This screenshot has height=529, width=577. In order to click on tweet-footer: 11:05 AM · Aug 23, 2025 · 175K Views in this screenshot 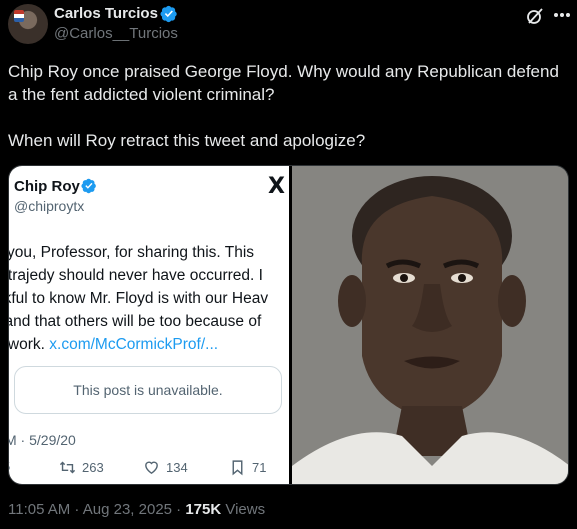, I will do `click(136, 509)`.